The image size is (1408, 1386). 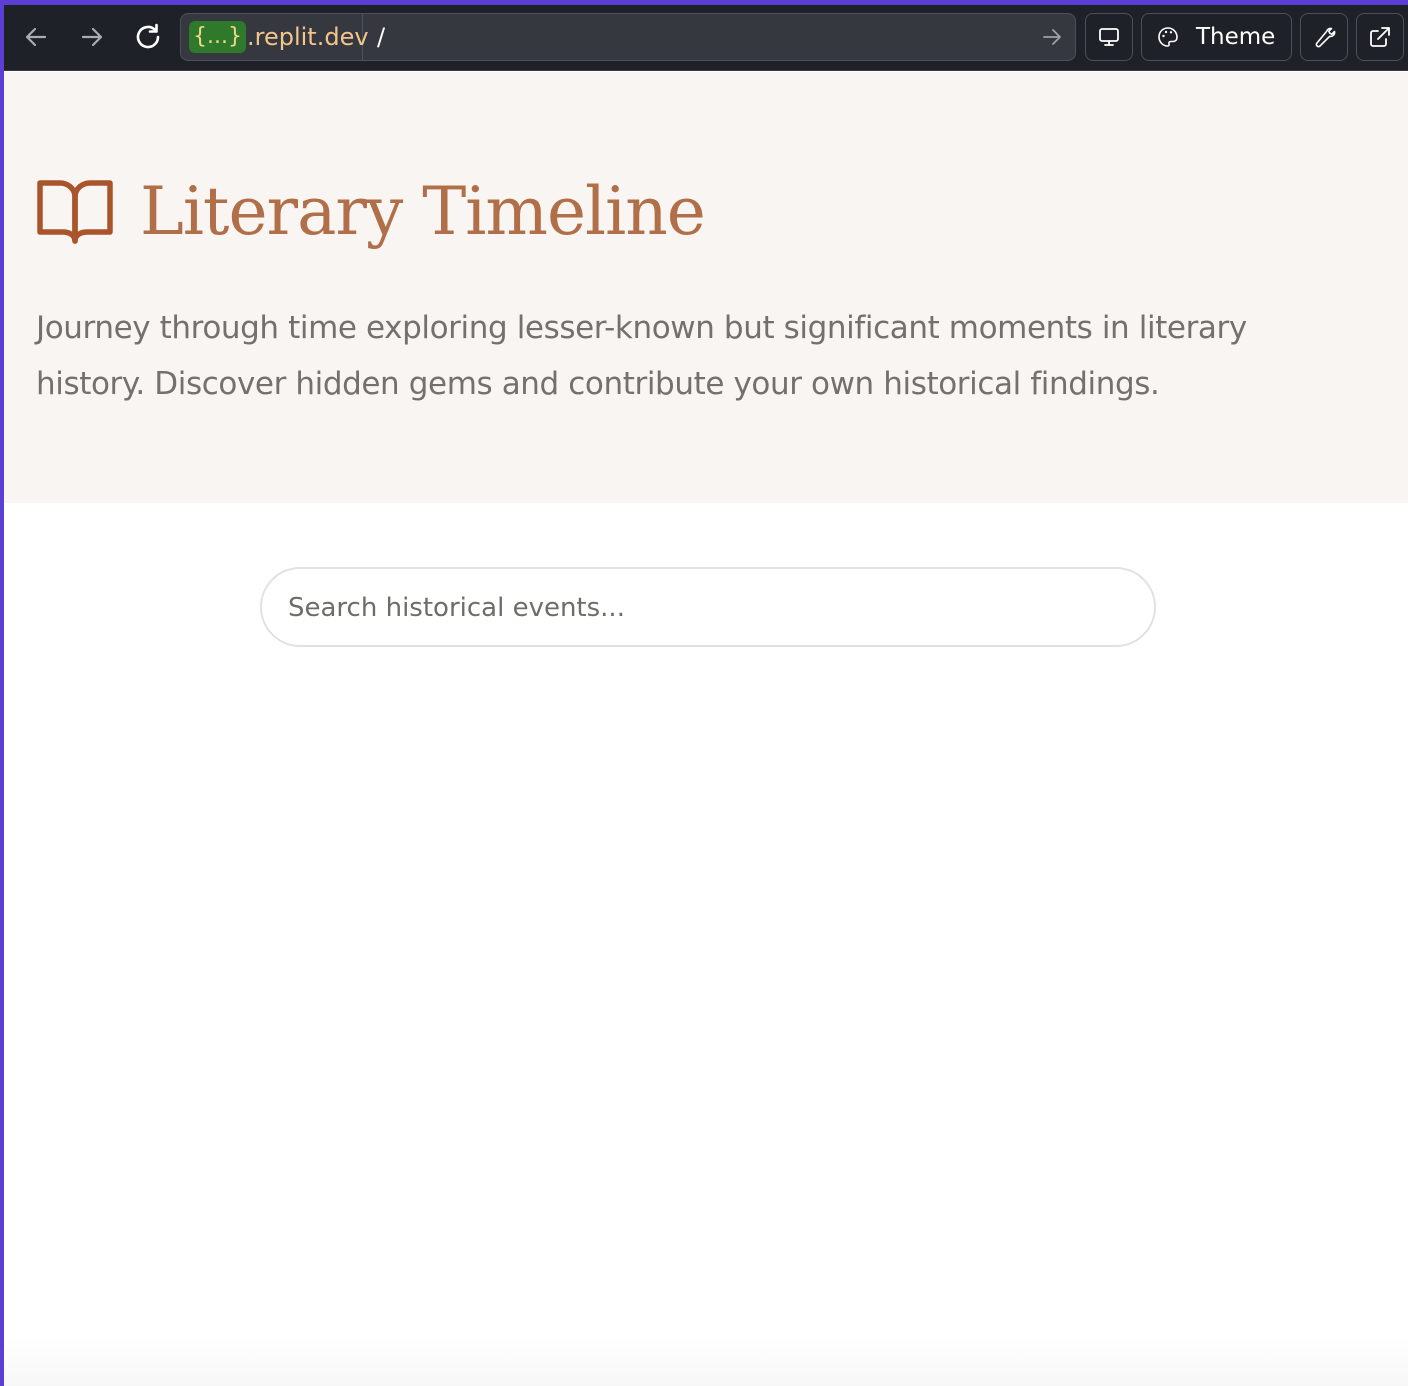 What do you see at coordinates (307, 37) in the screenshot?
I see `domain-suffix: .replit.dev` at bounding box center [307, 37].